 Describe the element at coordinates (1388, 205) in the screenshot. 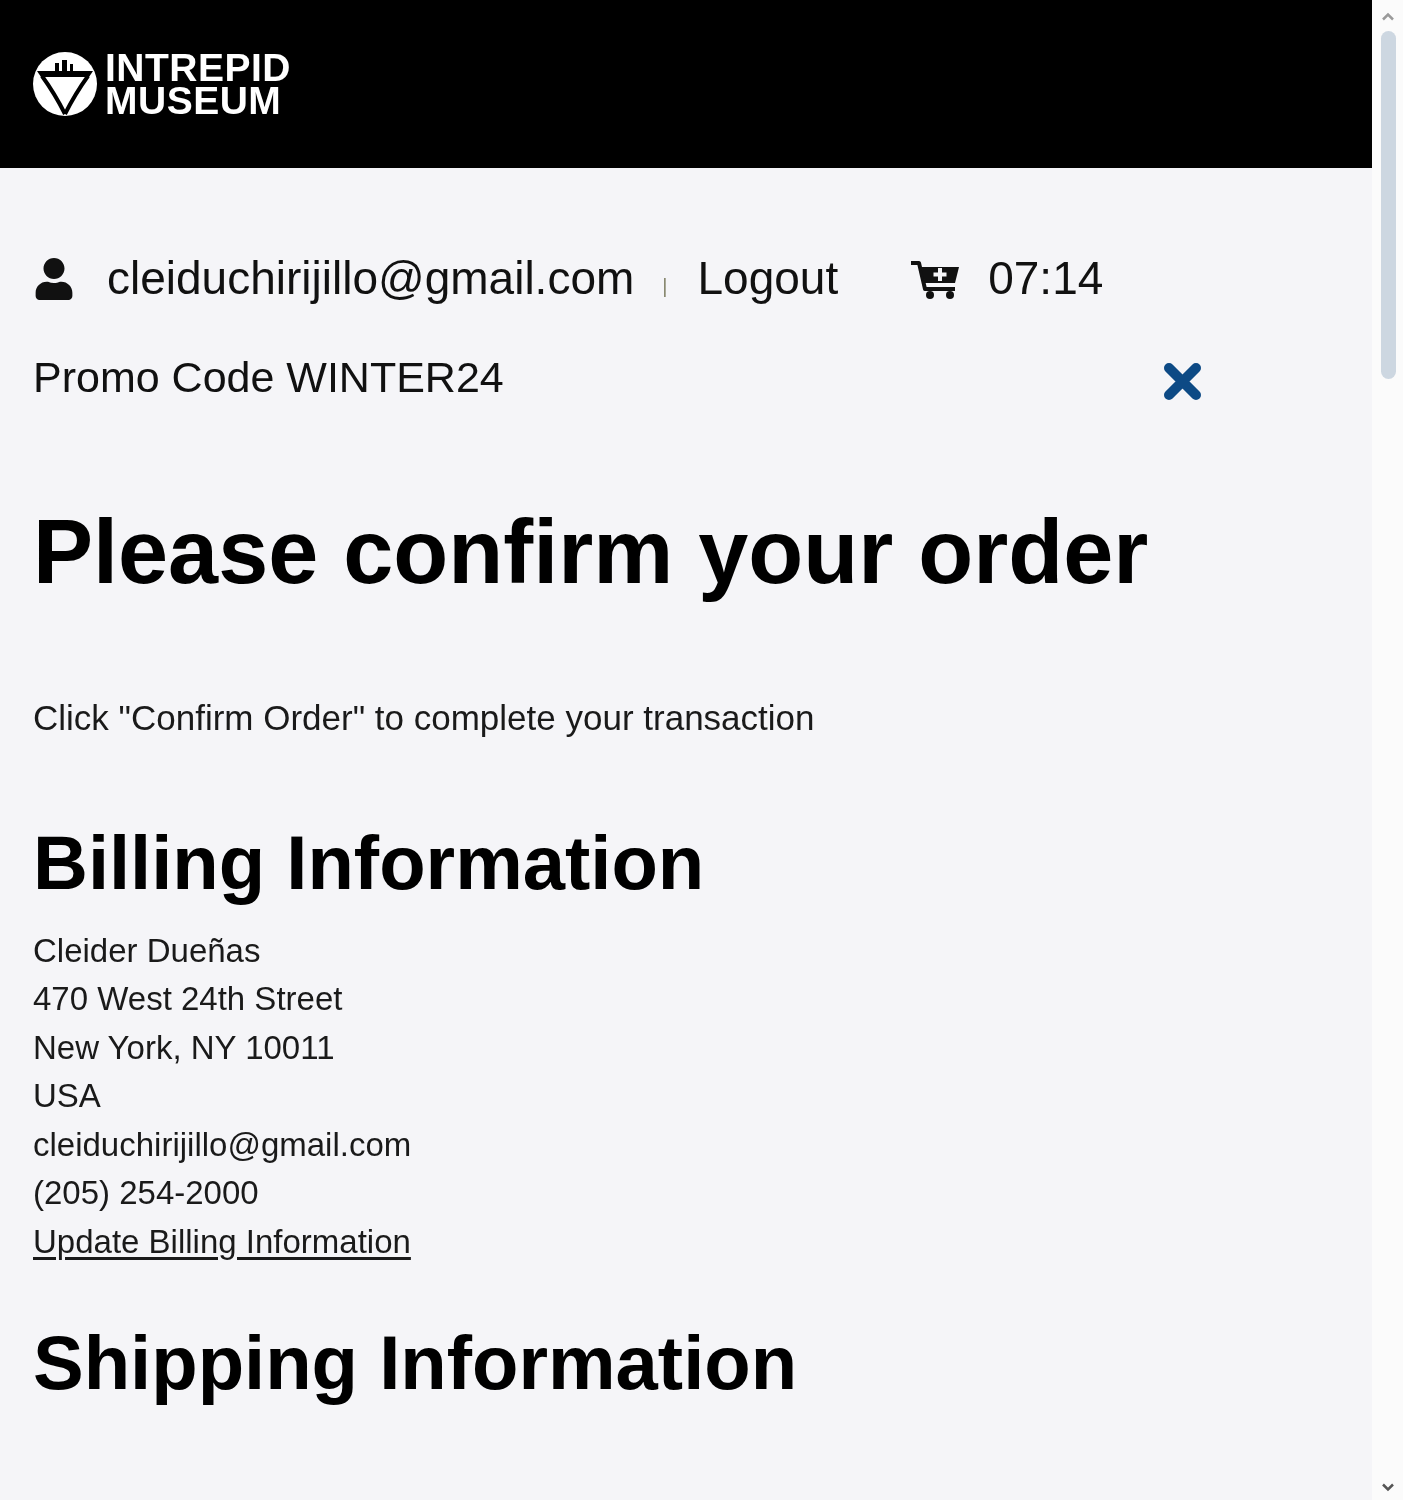

I see `scrollbar-thumb` at that location.